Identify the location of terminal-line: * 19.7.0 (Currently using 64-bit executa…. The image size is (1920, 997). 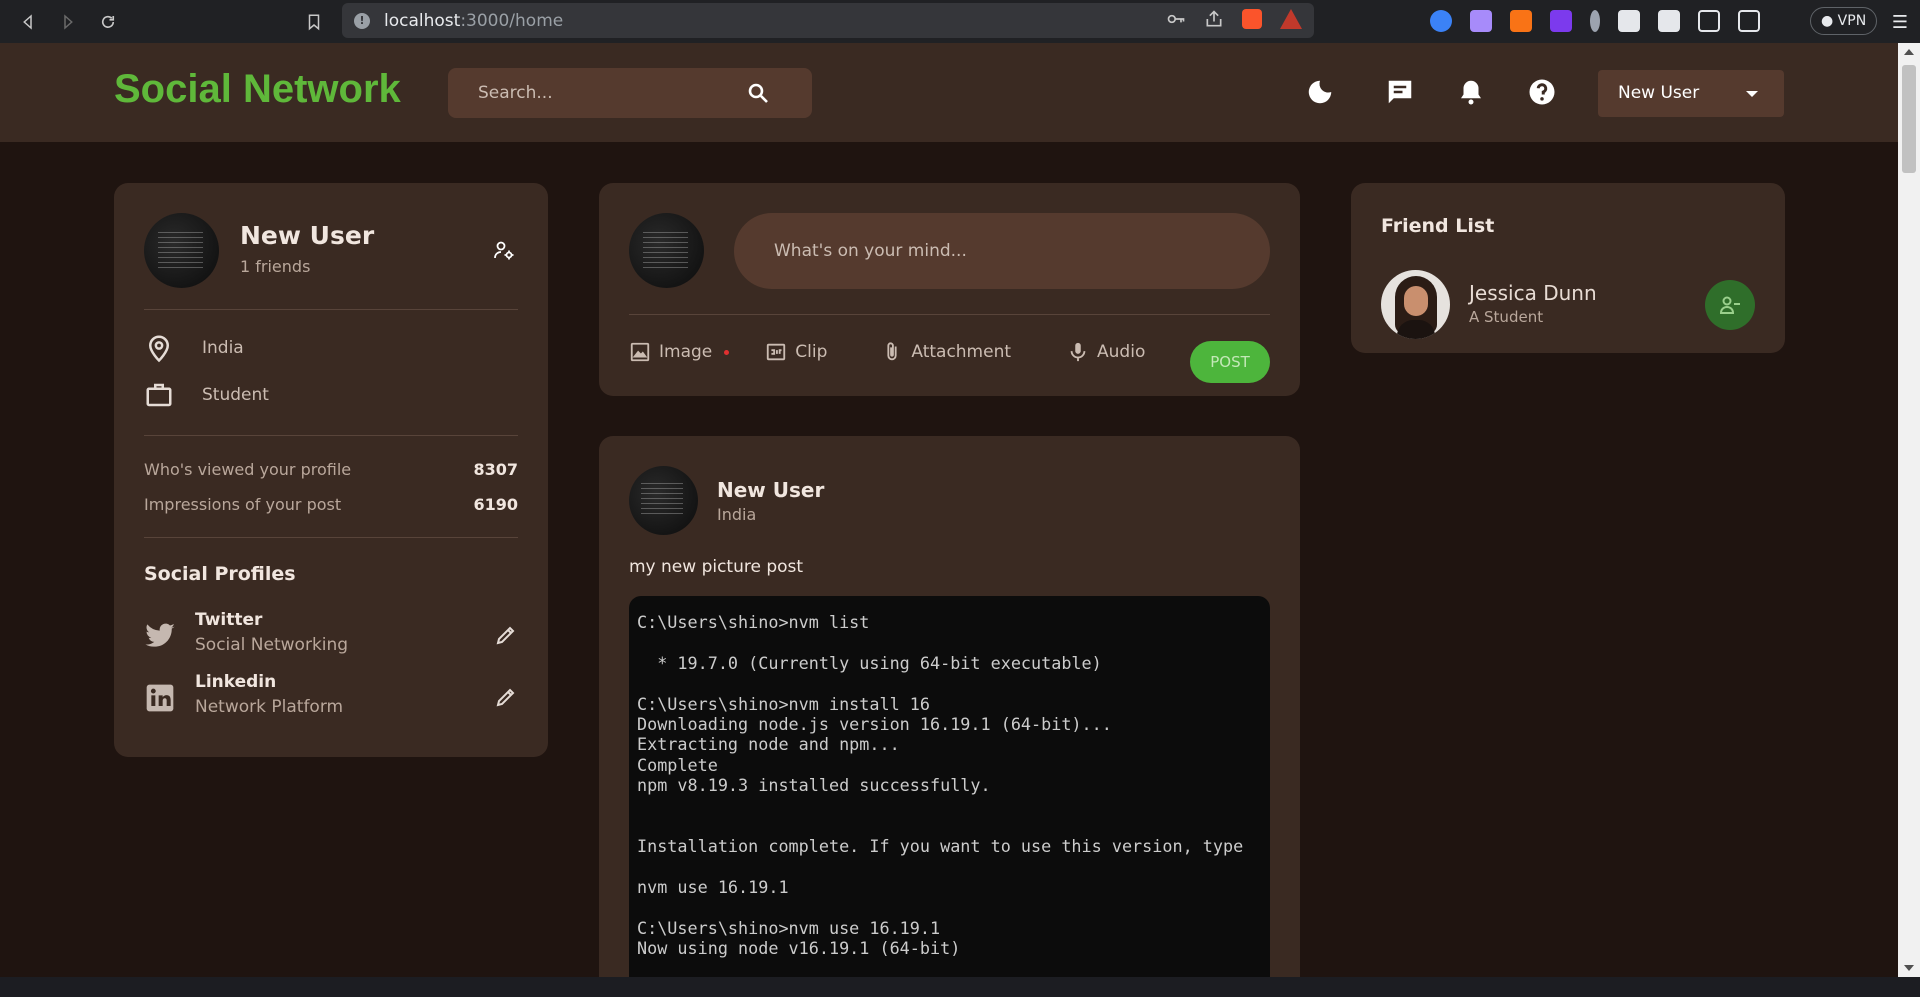
(869, 662).